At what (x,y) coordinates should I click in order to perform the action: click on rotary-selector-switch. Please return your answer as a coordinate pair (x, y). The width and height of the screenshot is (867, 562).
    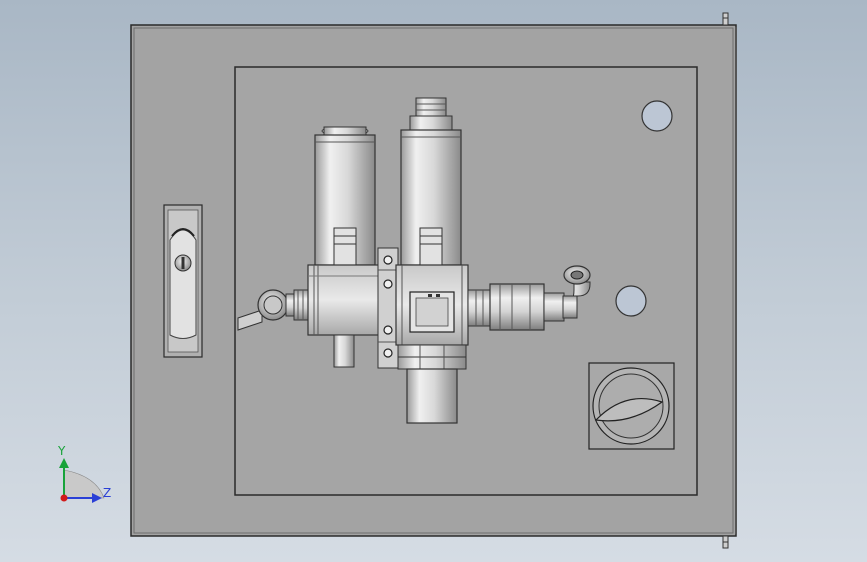
    Looking at the image, I should click on (631, 406).